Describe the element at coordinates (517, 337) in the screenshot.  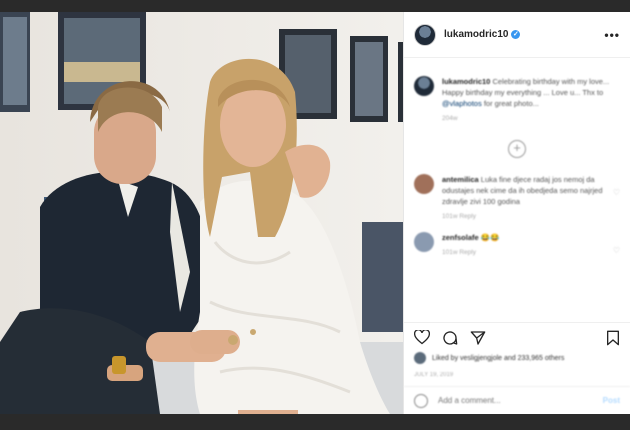
I see `action-bar` at that location.